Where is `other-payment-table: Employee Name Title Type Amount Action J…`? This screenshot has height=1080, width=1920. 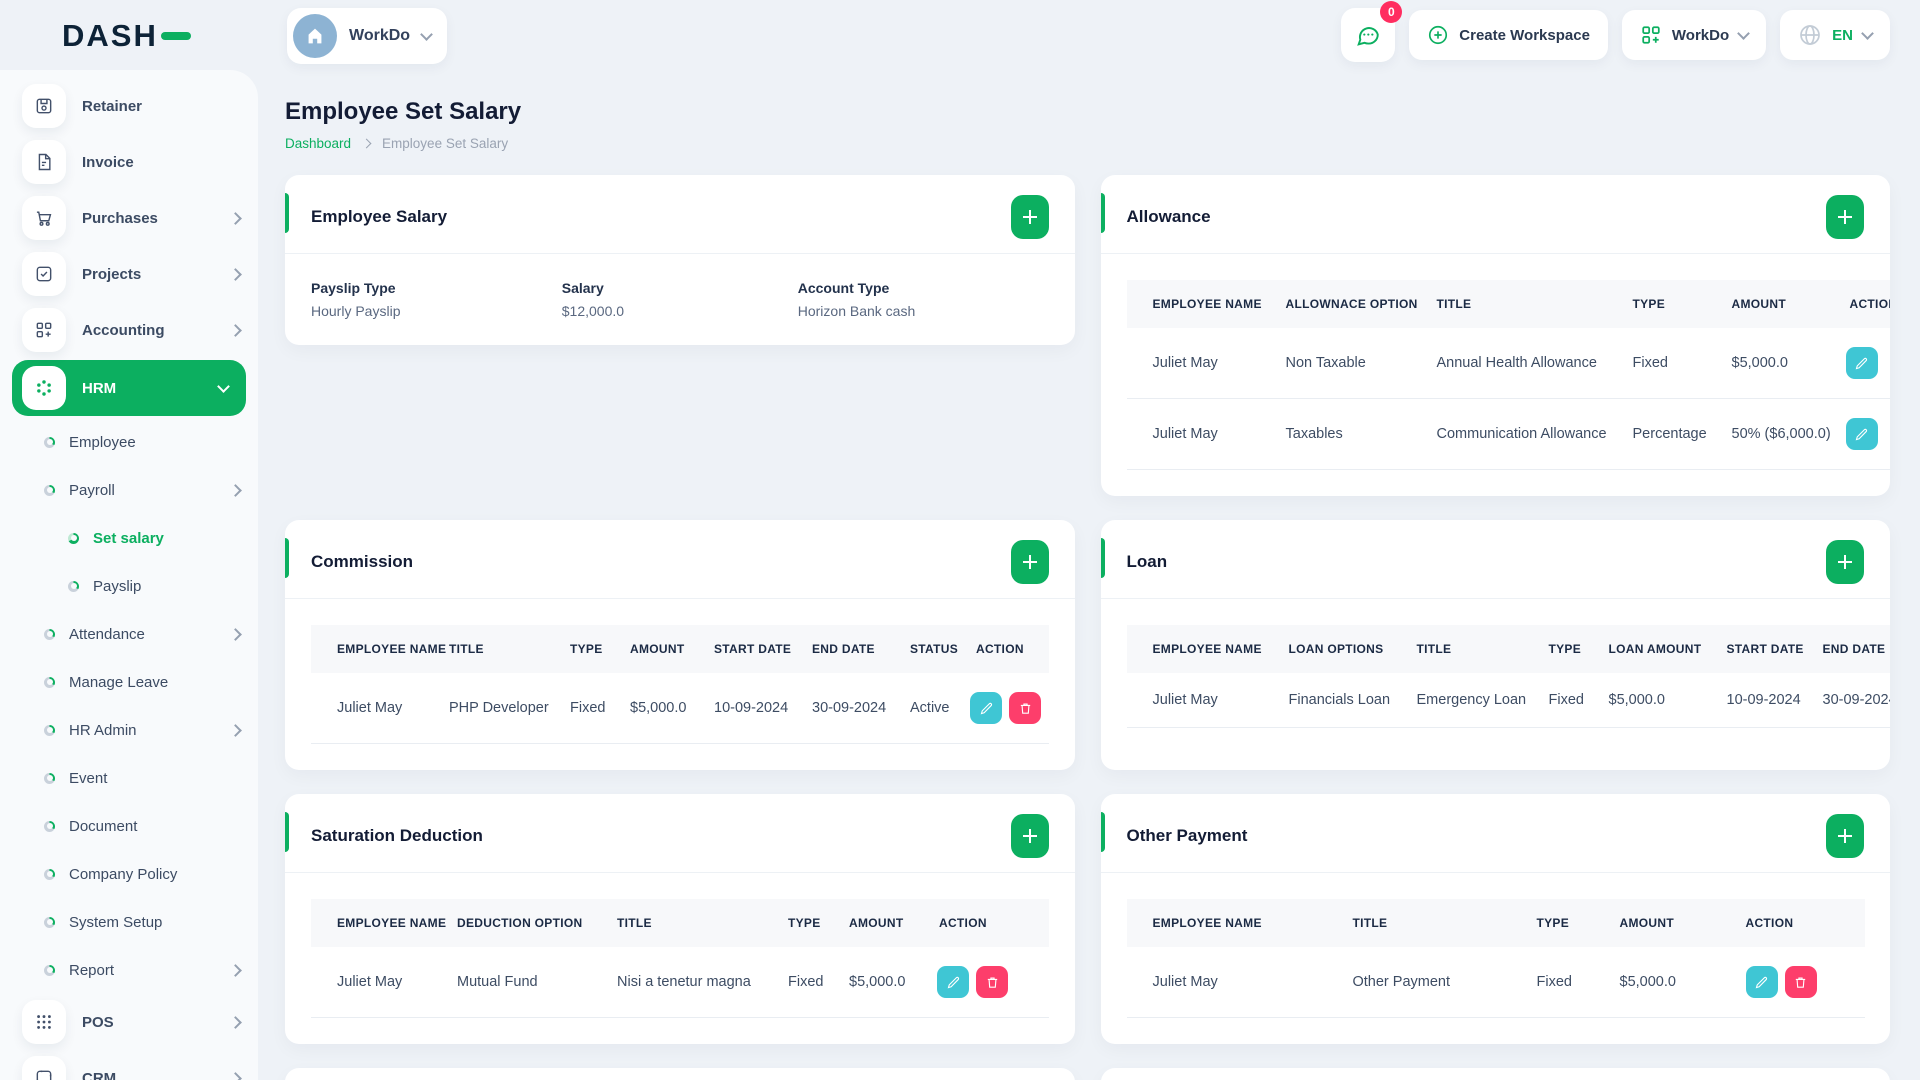 other-payment-table: Employee Name Title Type Amount Action J… is located at coordinates (1495, 958).